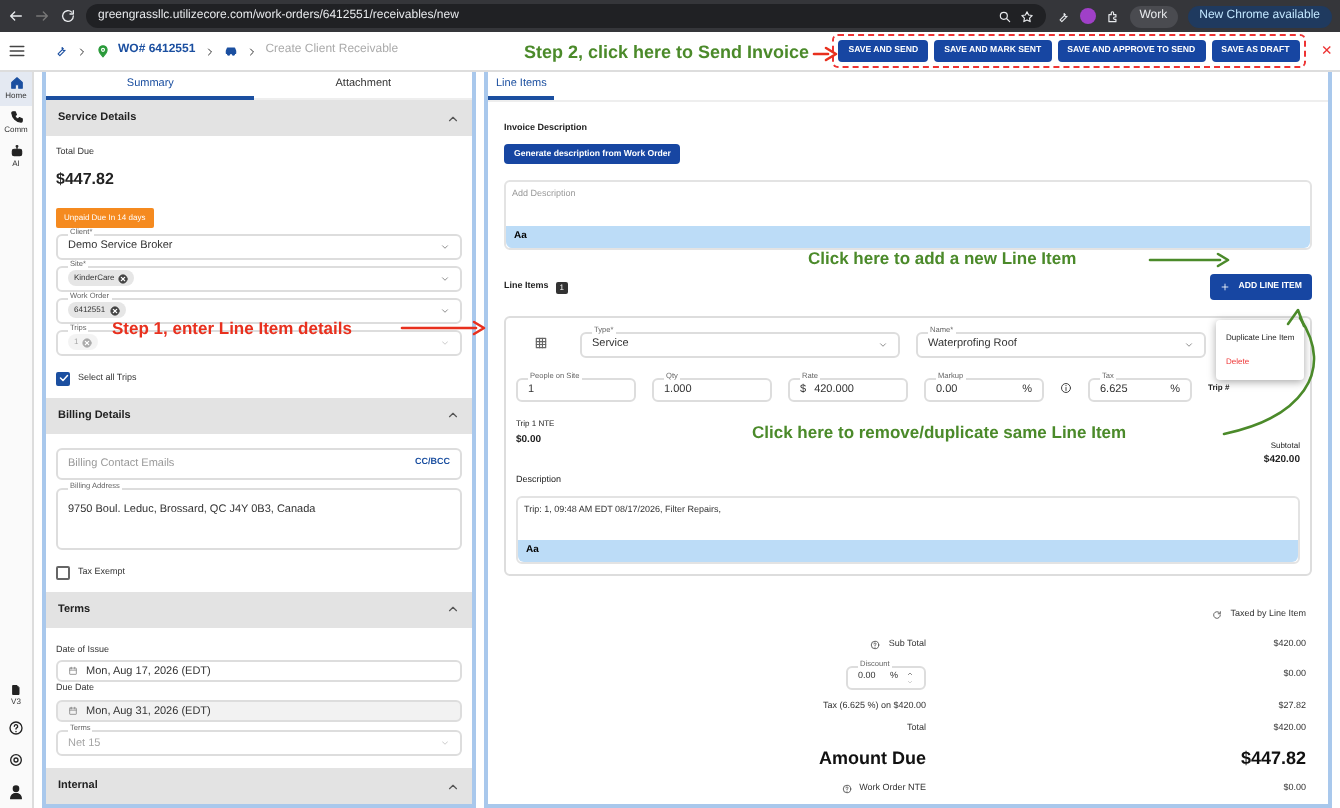 The image size is (1340, 808). What do you see at coordinates (1326, 51) in the screenshot?
I see `close-button: ×` at bounding box center [1326, 51].